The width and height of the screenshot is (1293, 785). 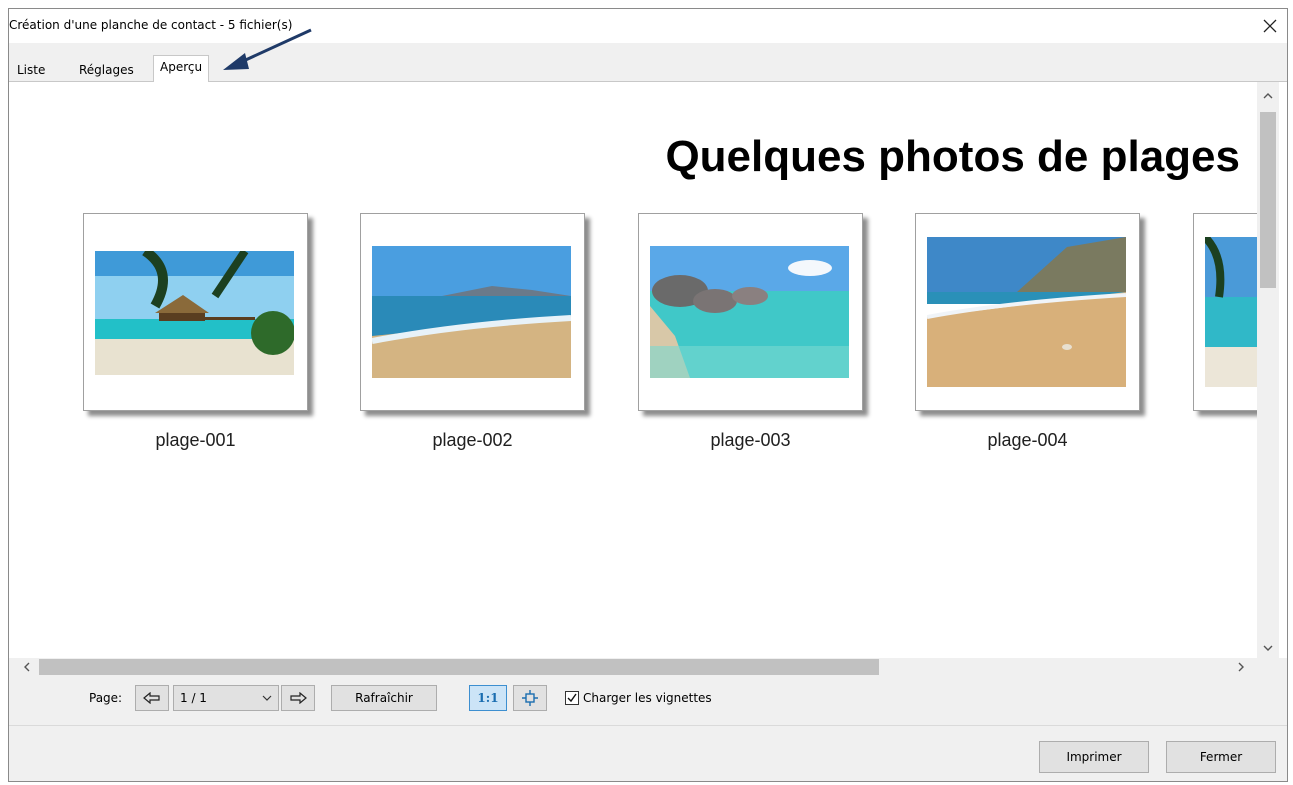 I want to click on checkmark-icon, so click(x=572, y=698).